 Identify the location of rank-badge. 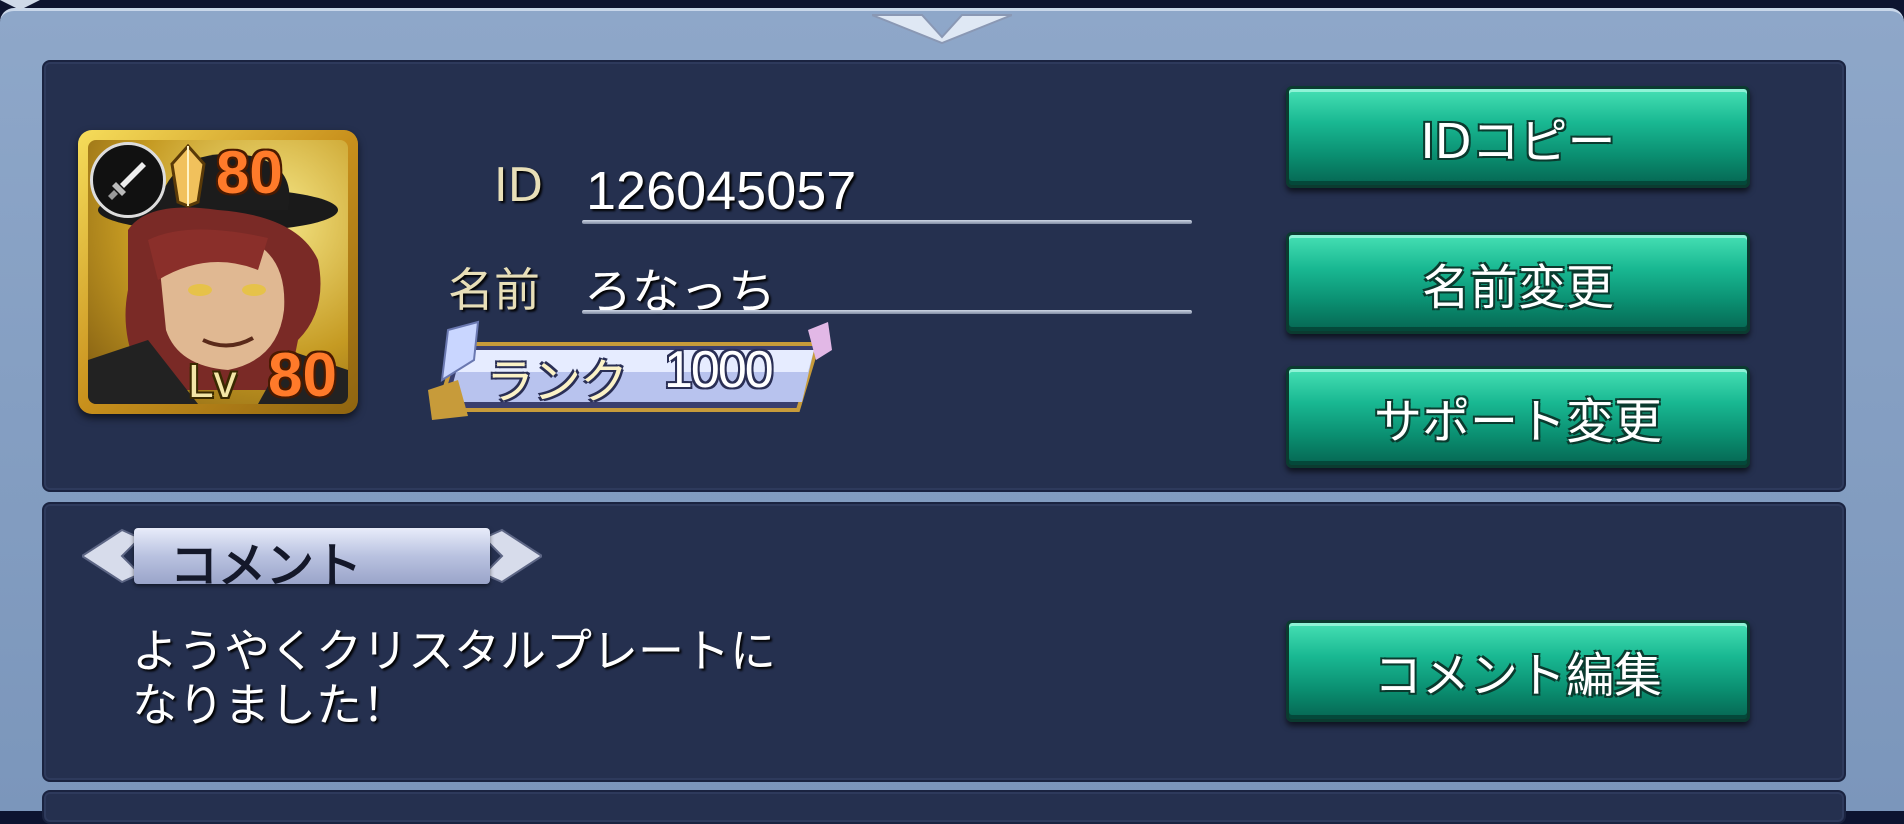
(630, 370).